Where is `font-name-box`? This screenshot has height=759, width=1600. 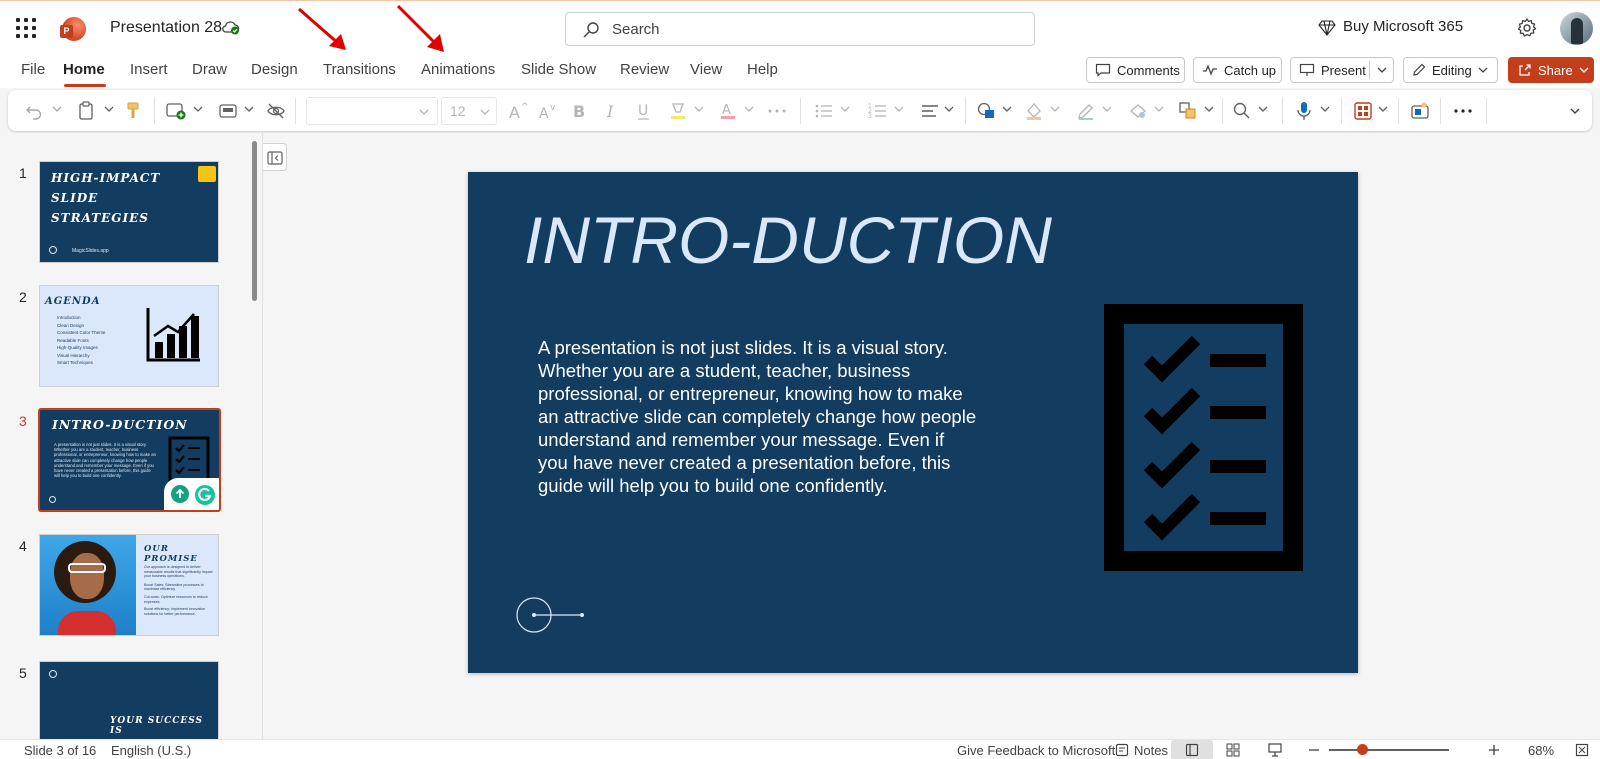
font-name-box is located at coordinates (372, 111).